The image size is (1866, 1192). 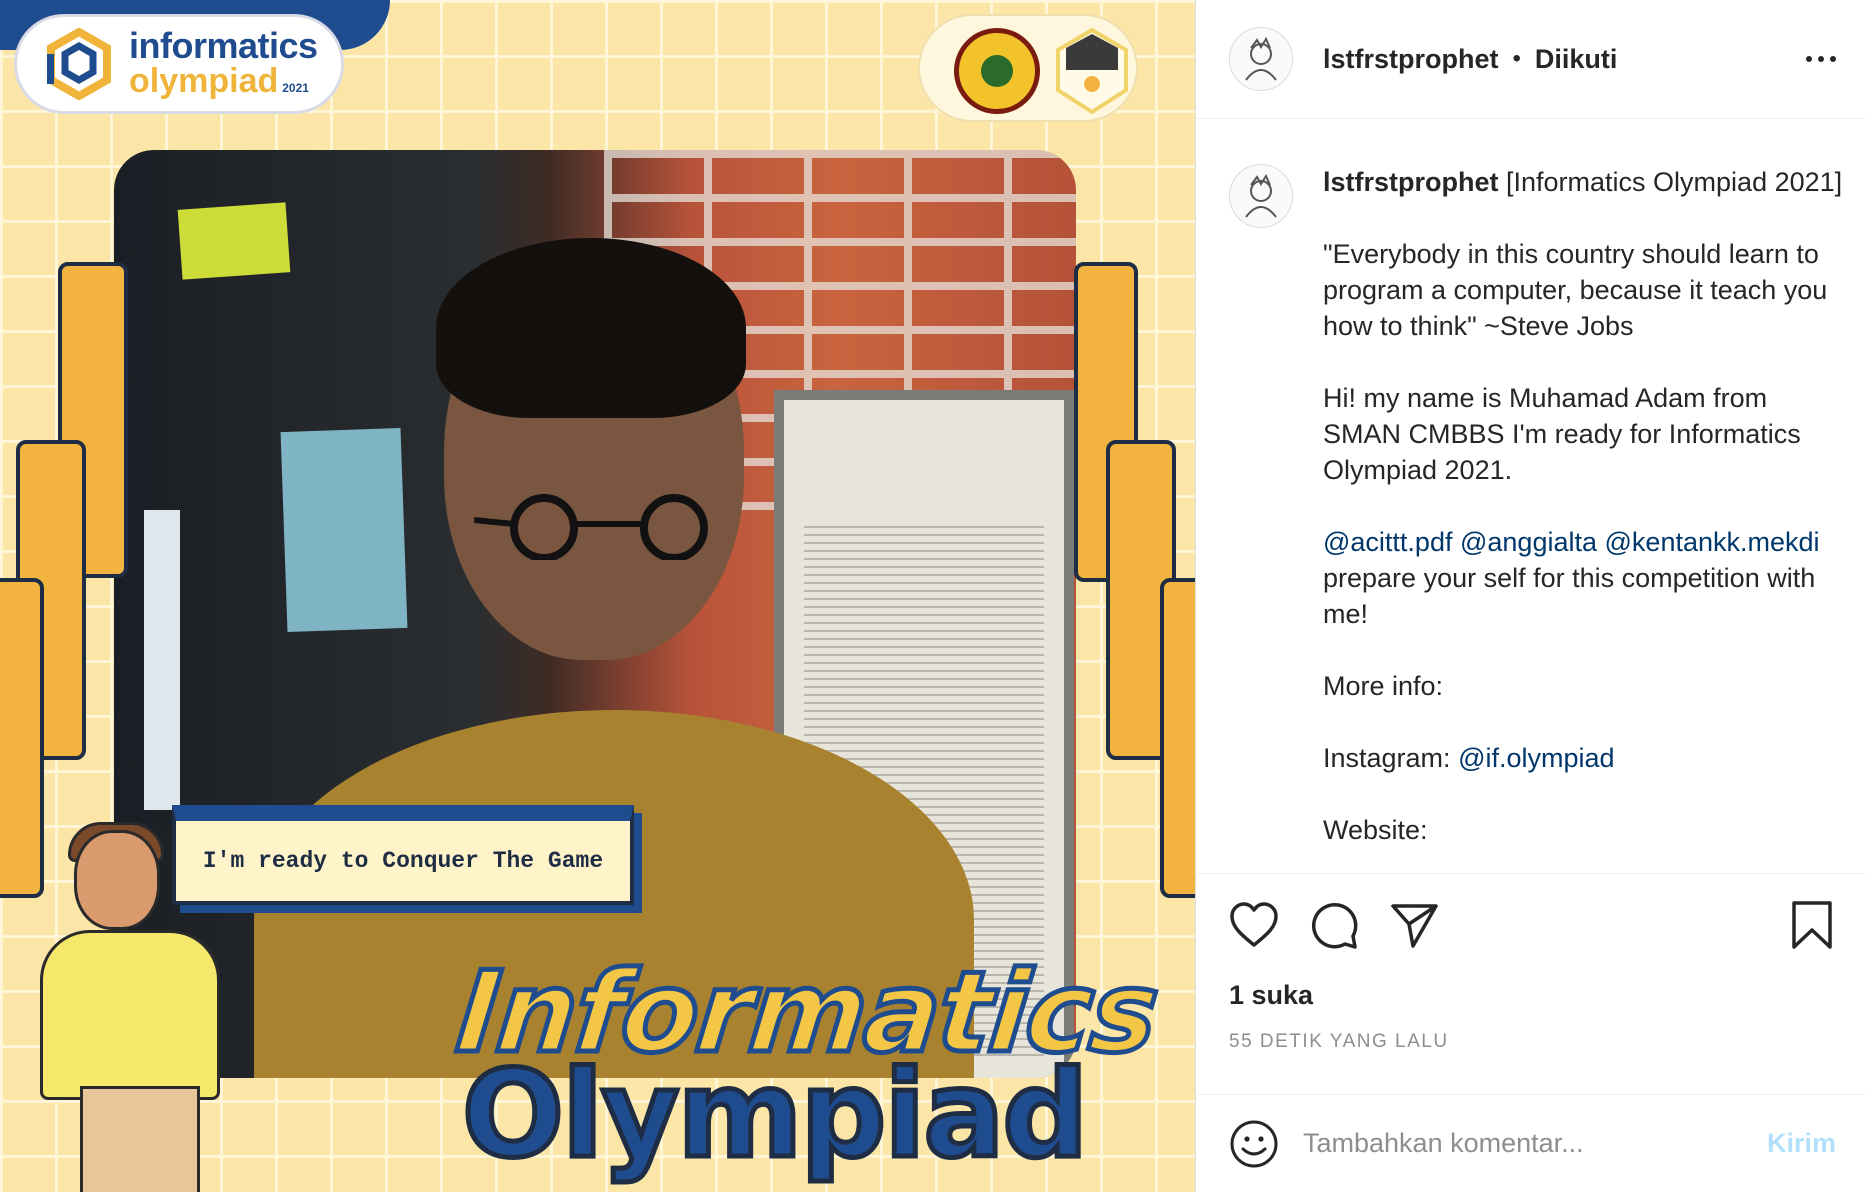 I want to click on add-comment-bar: Kirim, so click(x=1531, y=1143).